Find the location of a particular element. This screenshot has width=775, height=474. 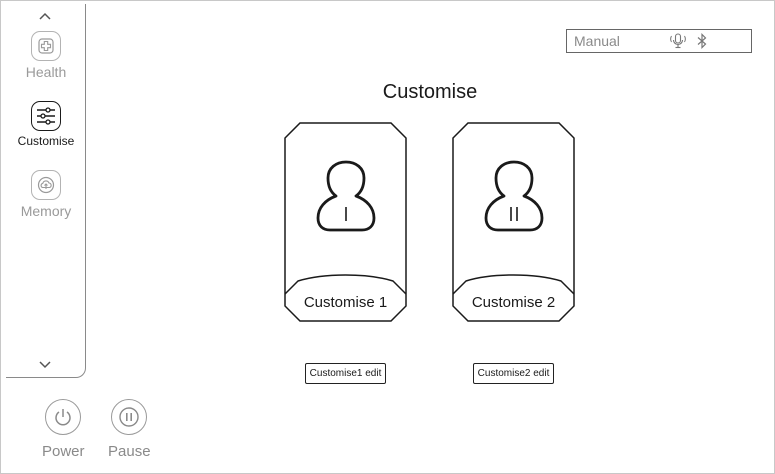

sliders-icon is located at coordinates (46, 116).